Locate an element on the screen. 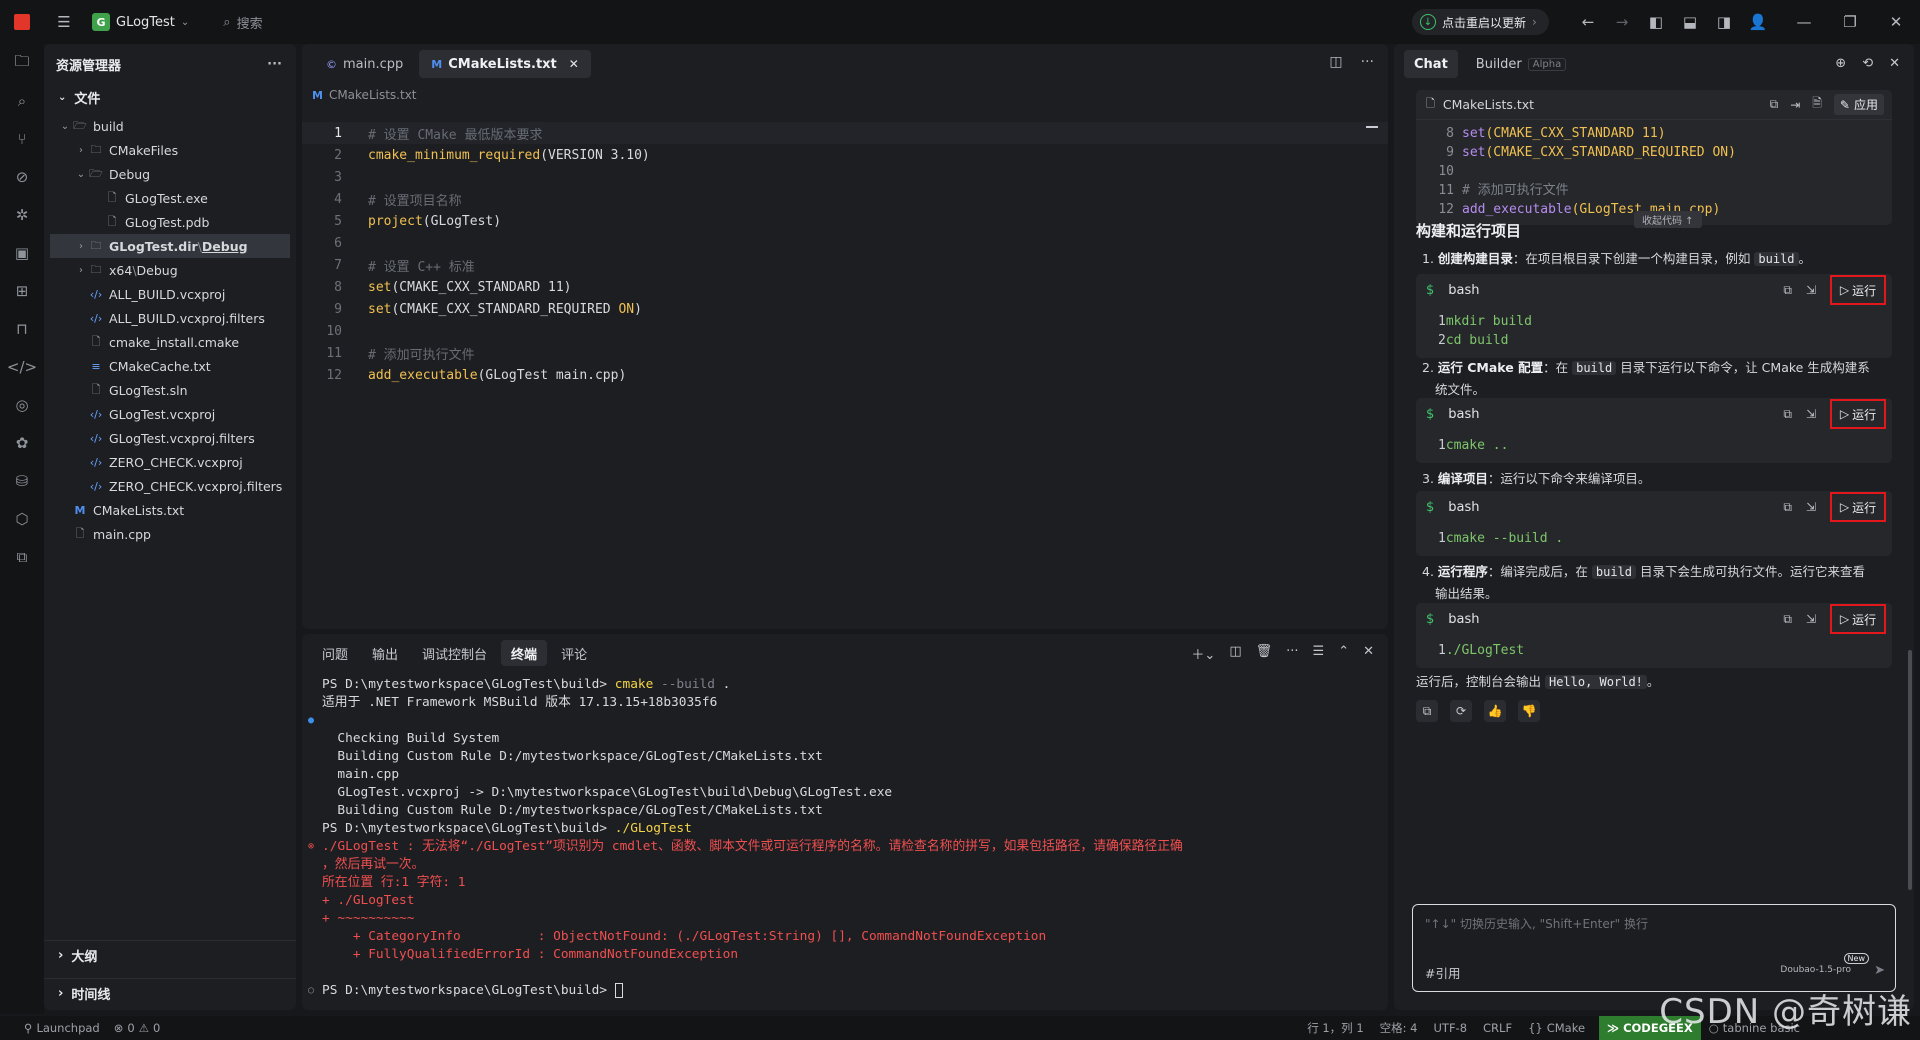  outline-section-header: › 大纲 is located at coordinates (170, 955).